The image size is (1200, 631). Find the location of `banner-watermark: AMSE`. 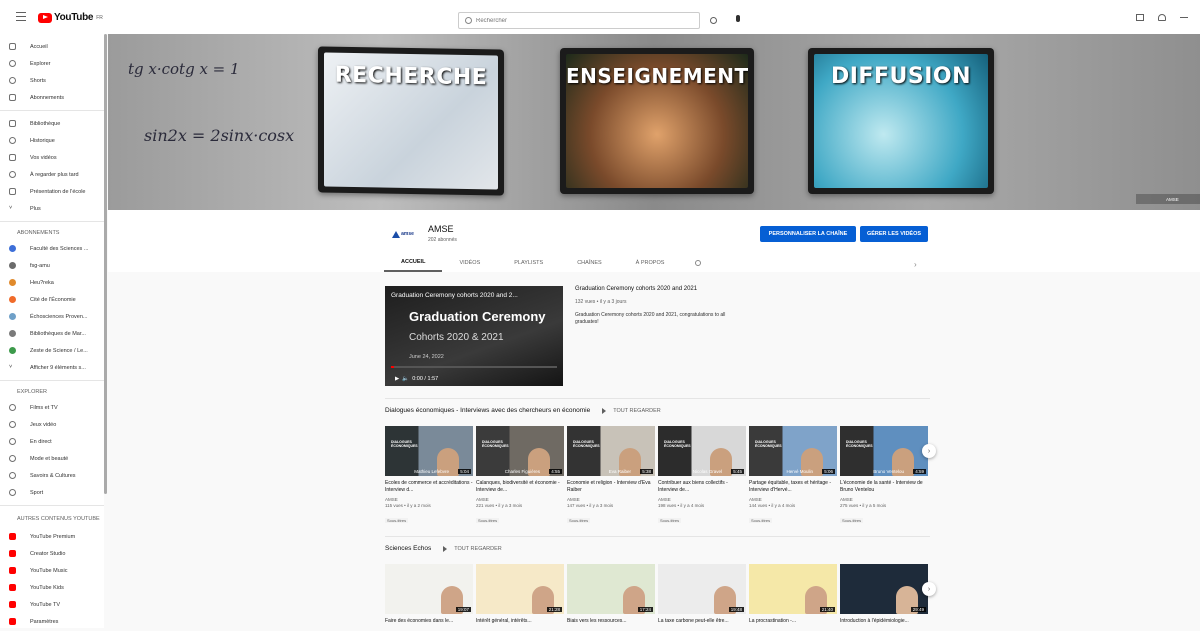

banner-watermark: AMSE is located at coordinates (1168, 199).